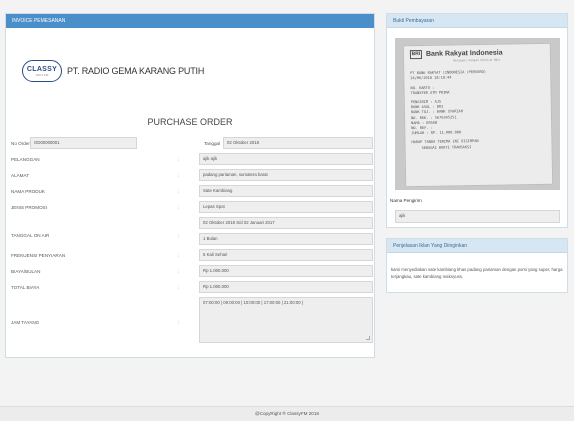 The height and width of the screenshot is (421, 574). I want to click on nama-produk-colon: :, so click(179, 191).